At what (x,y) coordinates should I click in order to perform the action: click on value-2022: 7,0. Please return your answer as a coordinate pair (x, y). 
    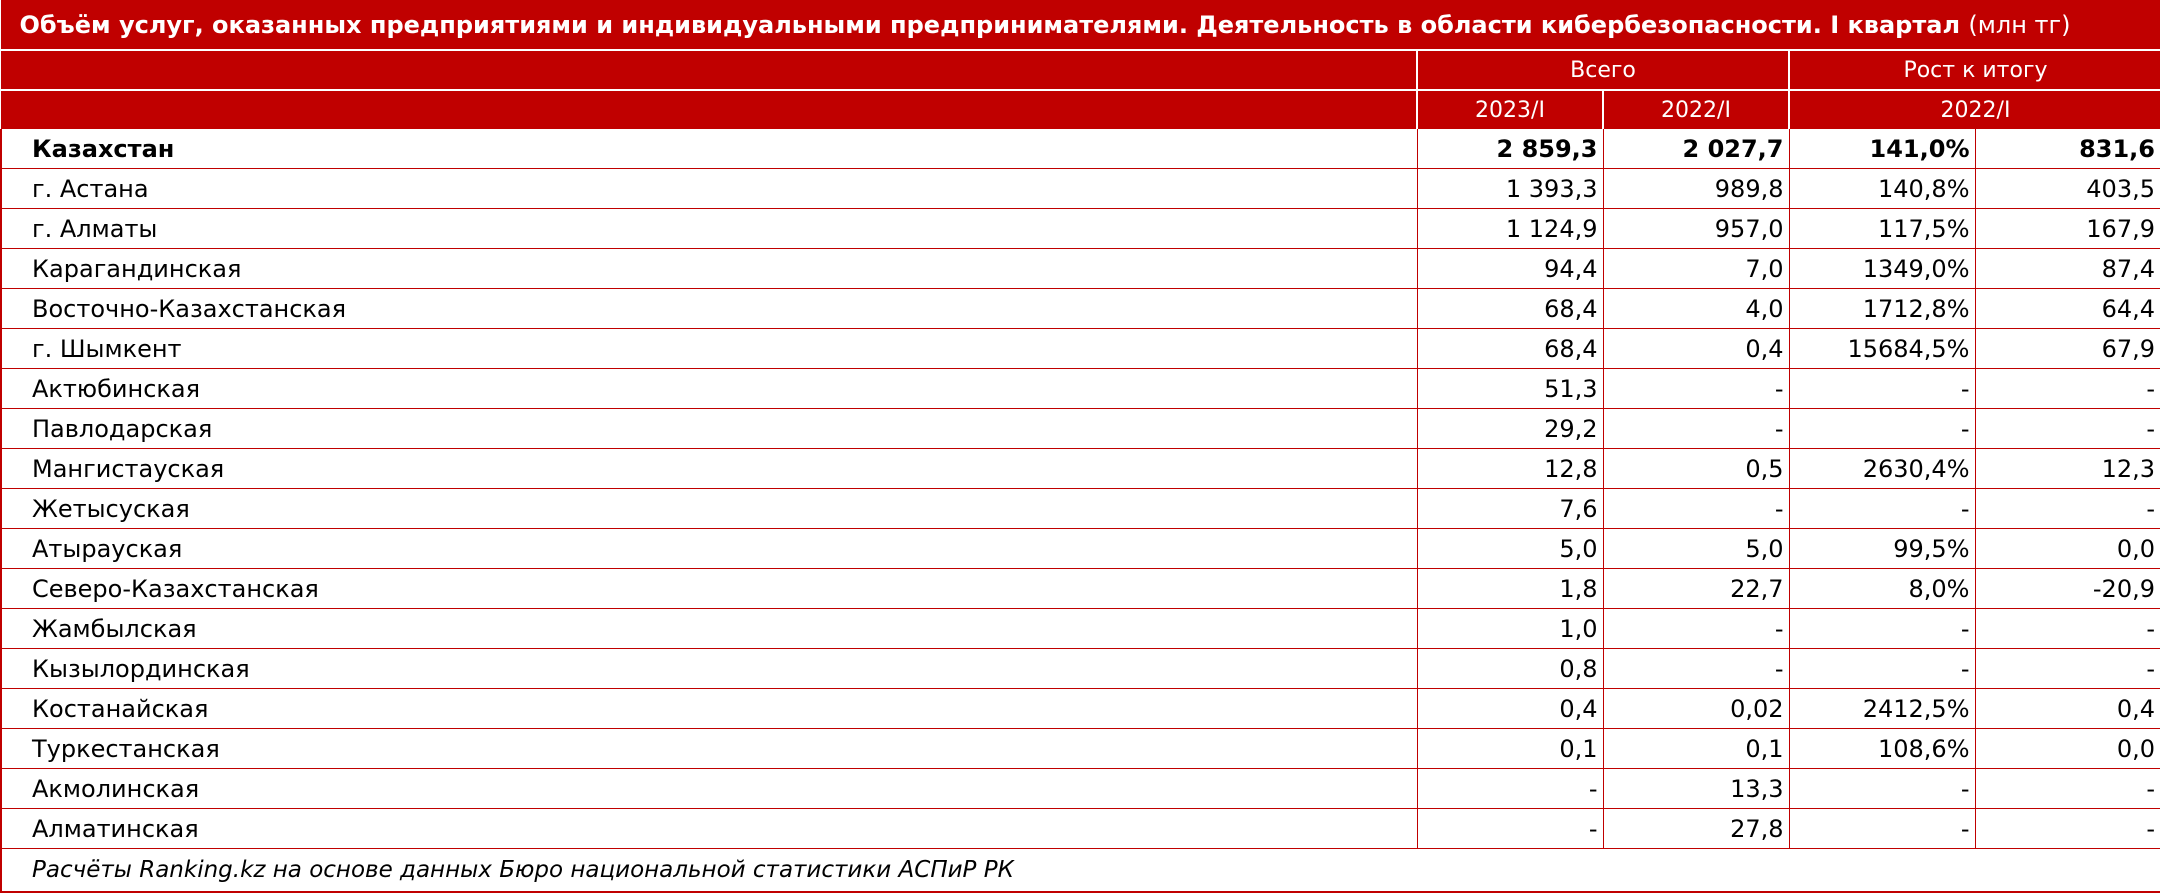
    Looking at the image, I should click on (1695, 268).